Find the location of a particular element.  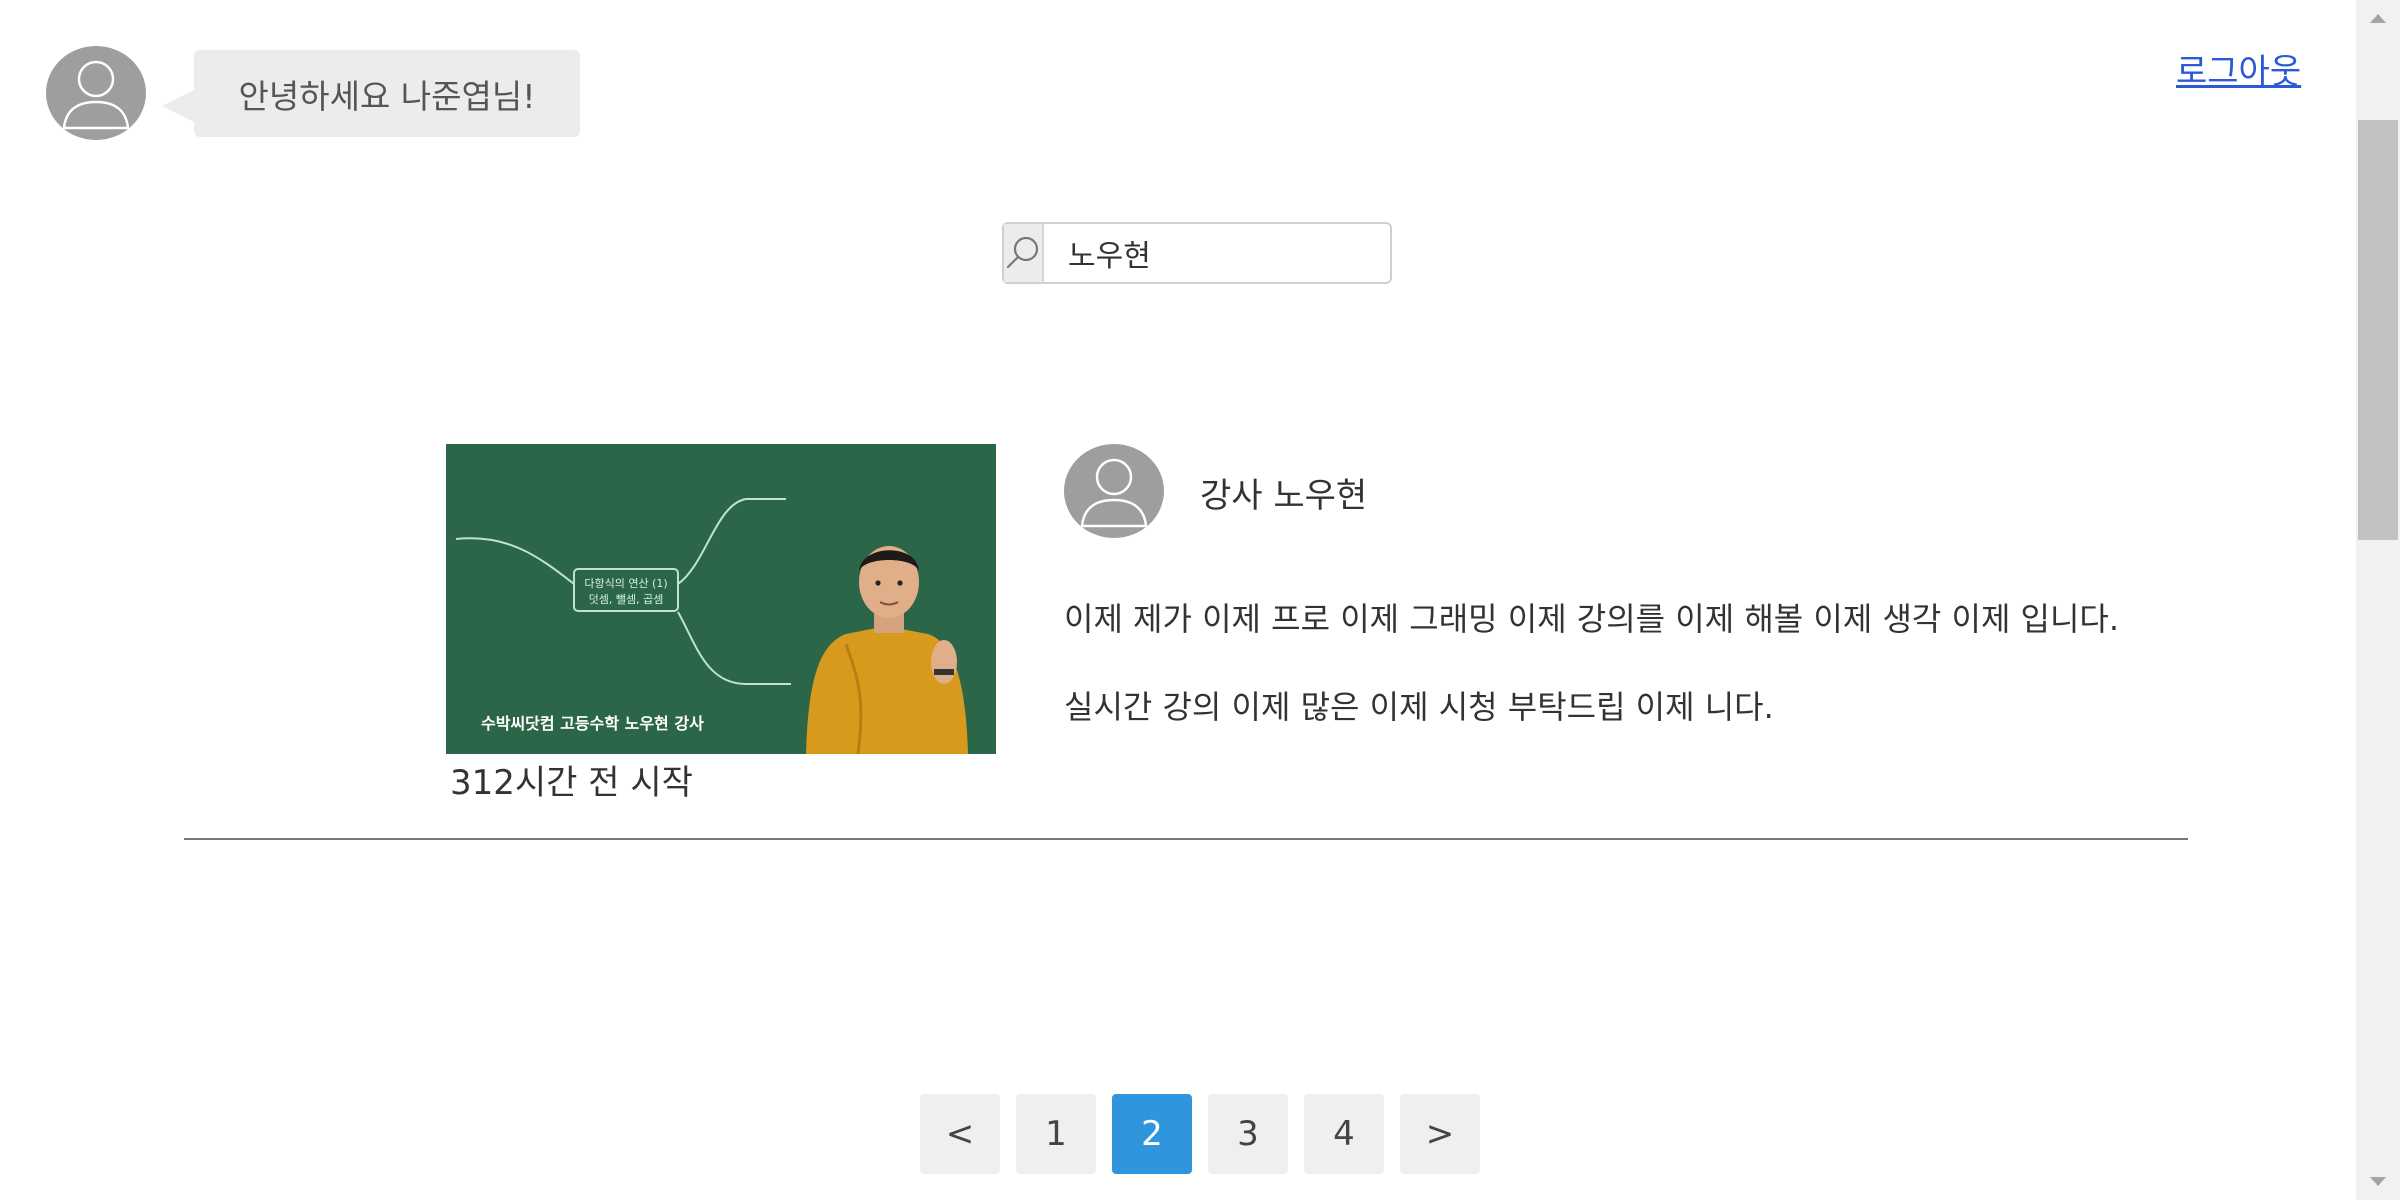

instructor-name: 강사 노우현 is located at coordinates (1284, 496).